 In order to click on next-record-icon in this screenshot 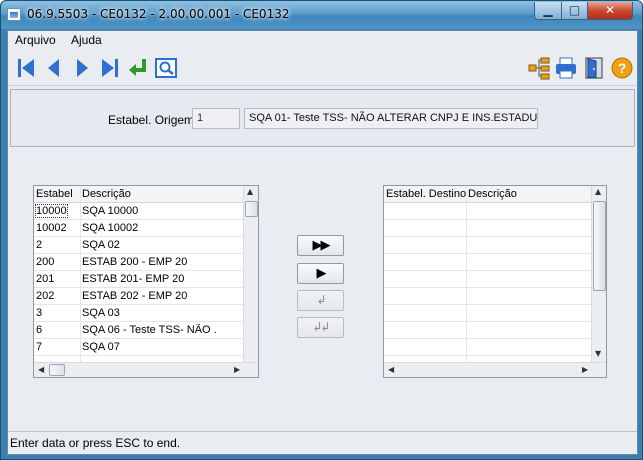, I will do `click(82, 68)`.